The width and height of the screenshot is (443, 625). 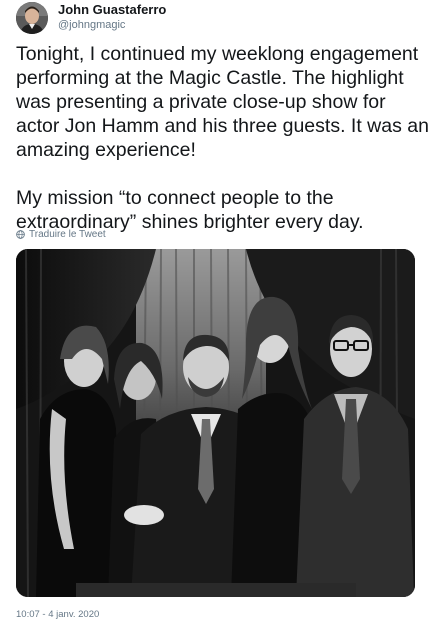 I want to click on globe-icon, so click(x=20, y=234).